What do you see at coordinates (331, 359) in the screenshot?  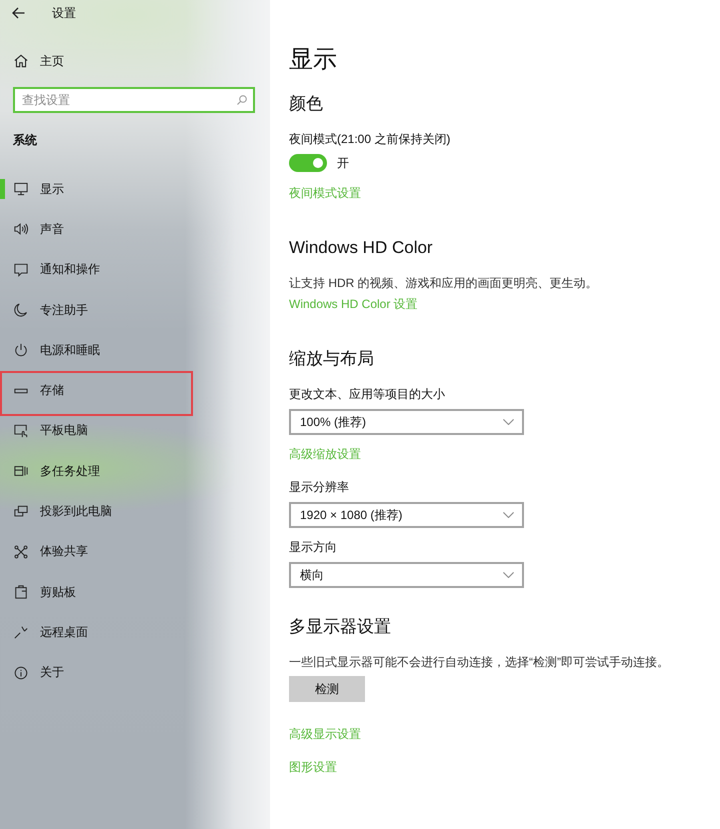 I see `section-heading: 缩放与布局` at bounding box center [331, 359].